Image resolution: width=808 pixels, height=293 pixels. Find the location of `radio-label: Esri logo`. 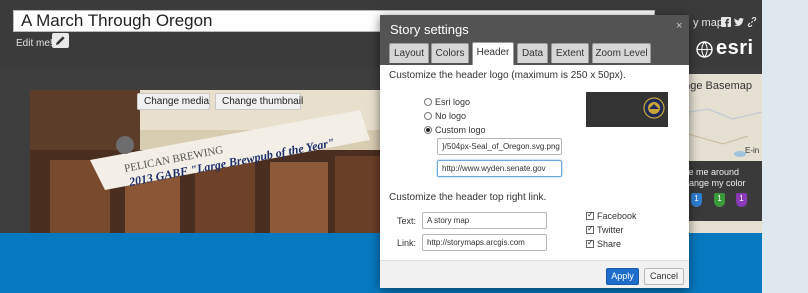

radio-label: Esri logo is located at coordinates (453, 102).